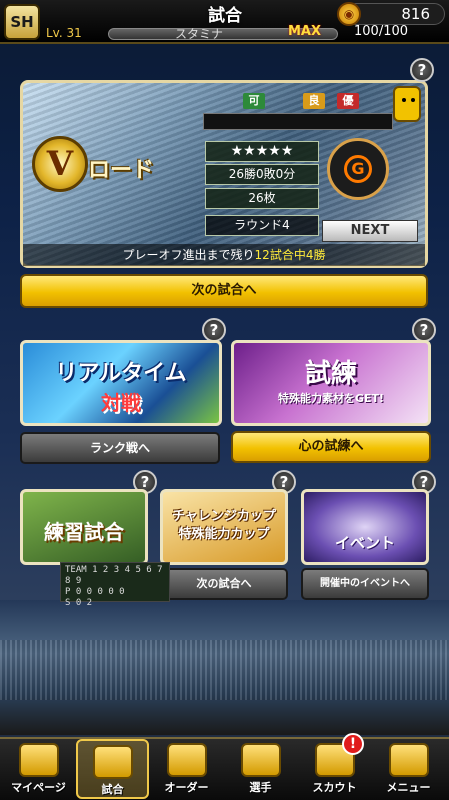 This screenshot has width=449, height=800. What do you see at coordinates (290, 255) in the screenshot?
I see `progress-highlight: 12試合中4勝` at bounding box center [290, 255].